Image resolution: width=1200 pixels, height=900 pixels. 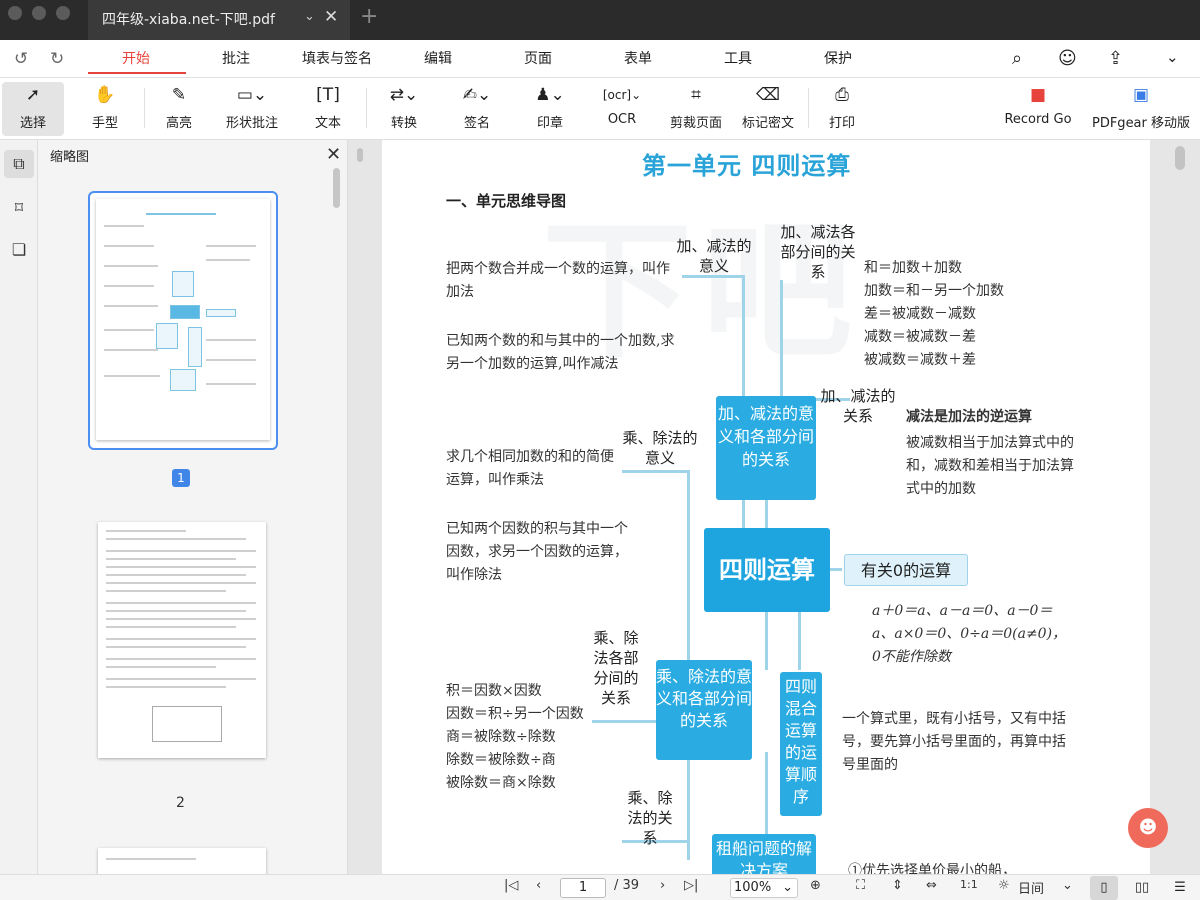 I want to click on minimize-window-button, so click(x=39, y=13).